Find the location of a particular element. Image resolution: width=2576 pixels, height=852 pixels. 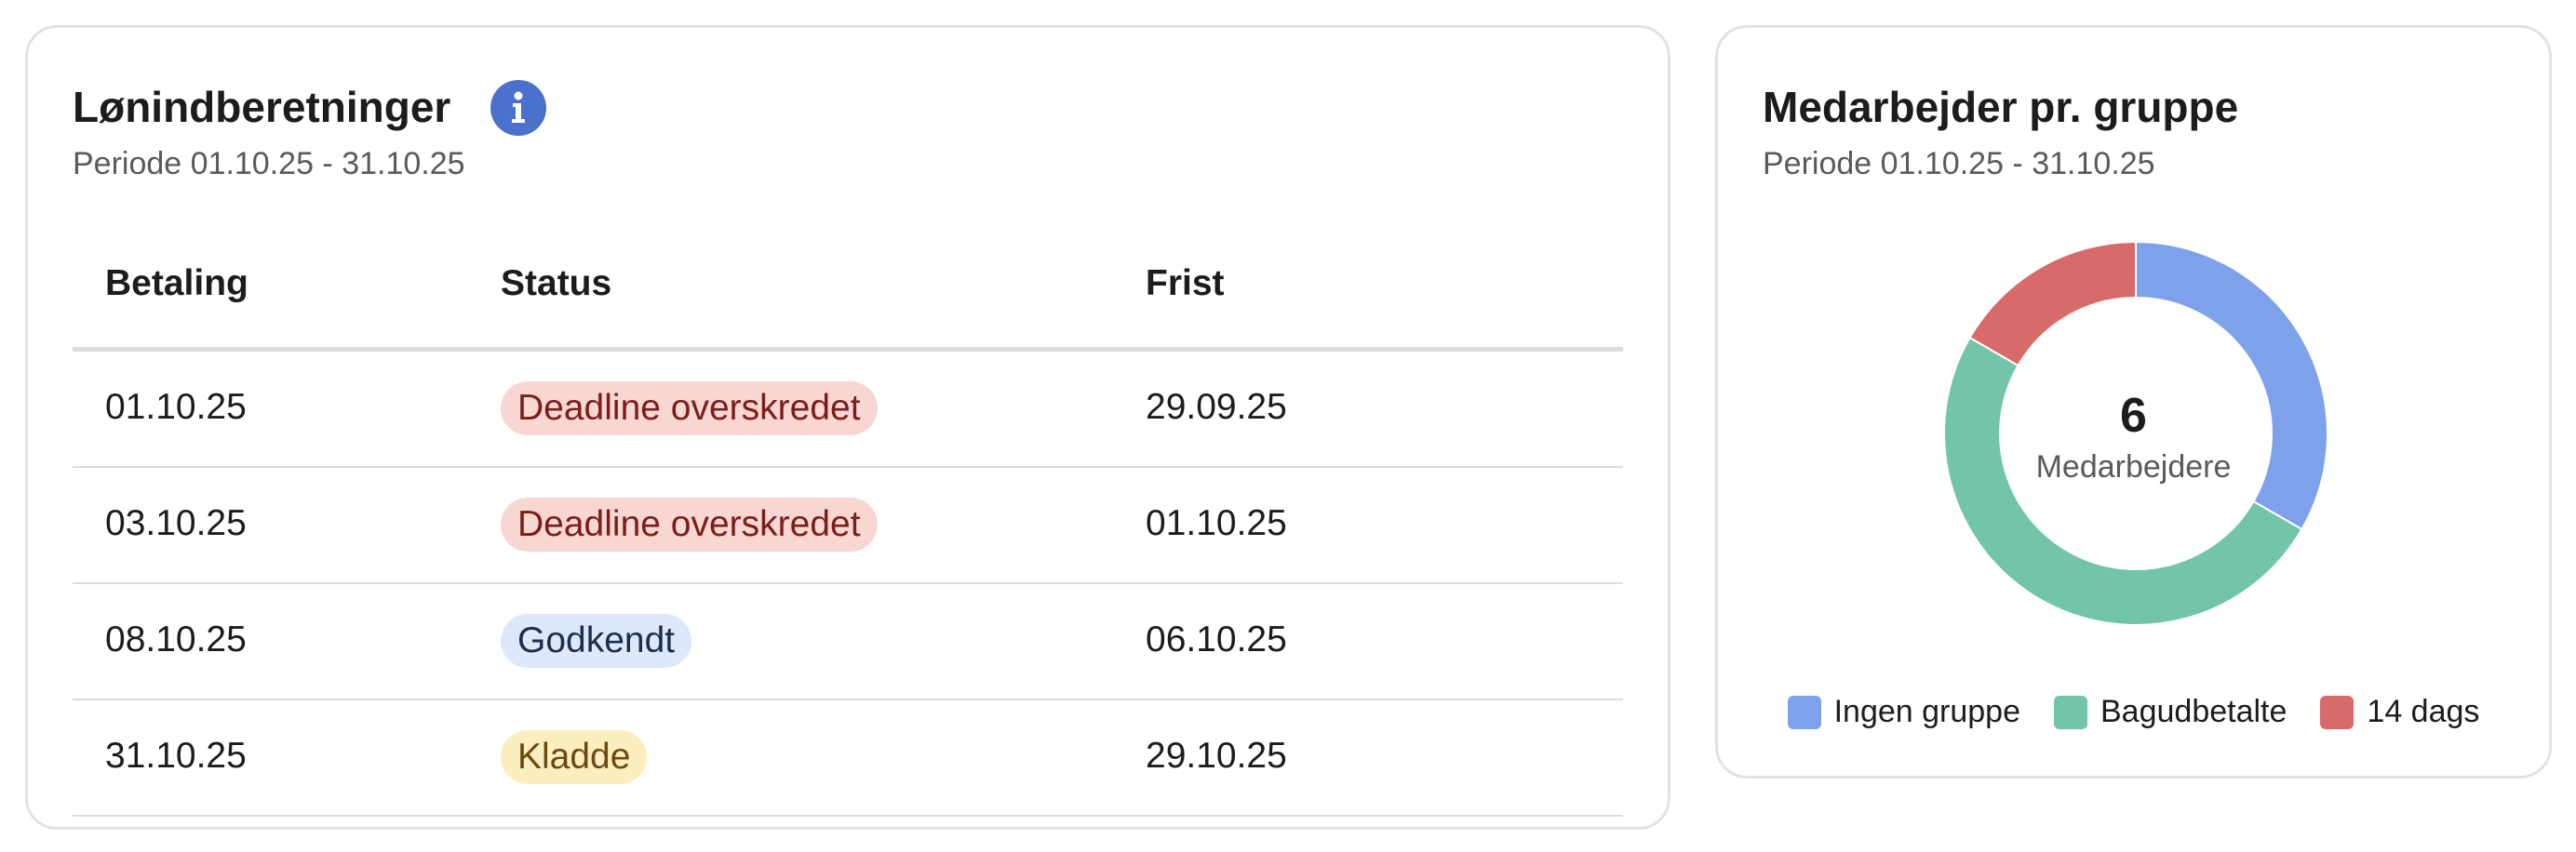

legend-item: Ingen gruppe is located at coordinates (1903, 712).